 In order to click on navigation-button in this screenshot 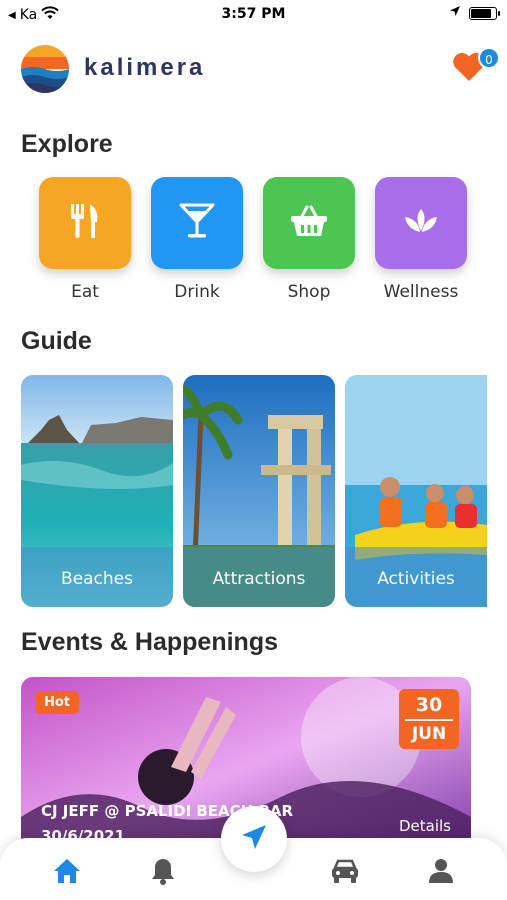, I will do `click(254, 839)`.